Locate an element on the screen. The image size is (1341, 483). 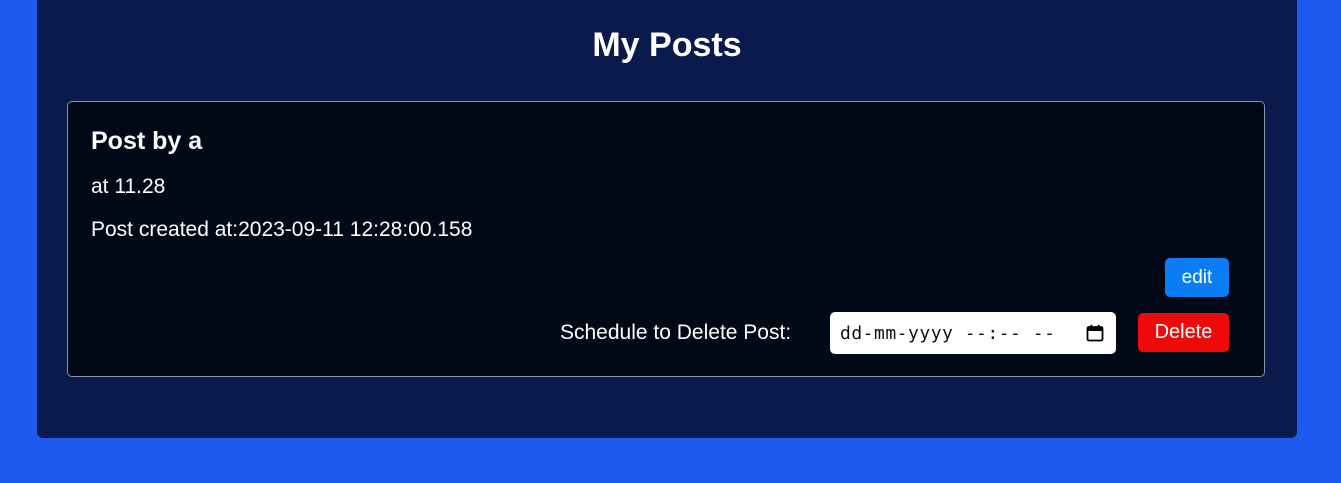
datetime-placeholder: dd-mm-yyyy --:-- -- is located at coordinates (948, 333).